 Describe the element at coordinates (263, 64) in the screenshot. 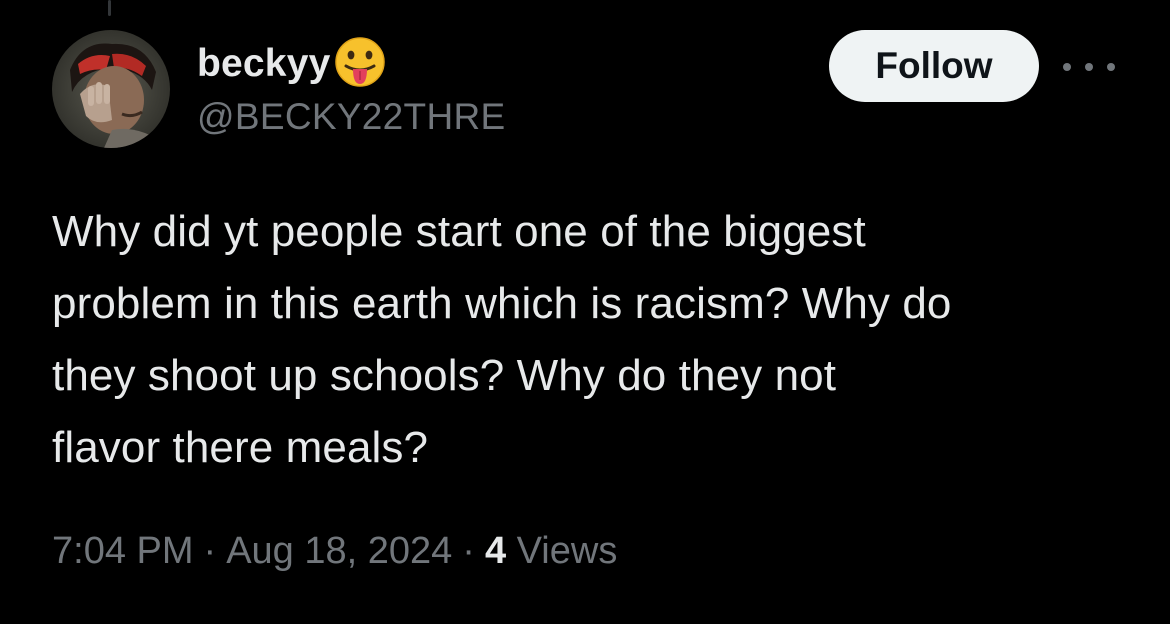

I see `display-name: beckyy` at that location.